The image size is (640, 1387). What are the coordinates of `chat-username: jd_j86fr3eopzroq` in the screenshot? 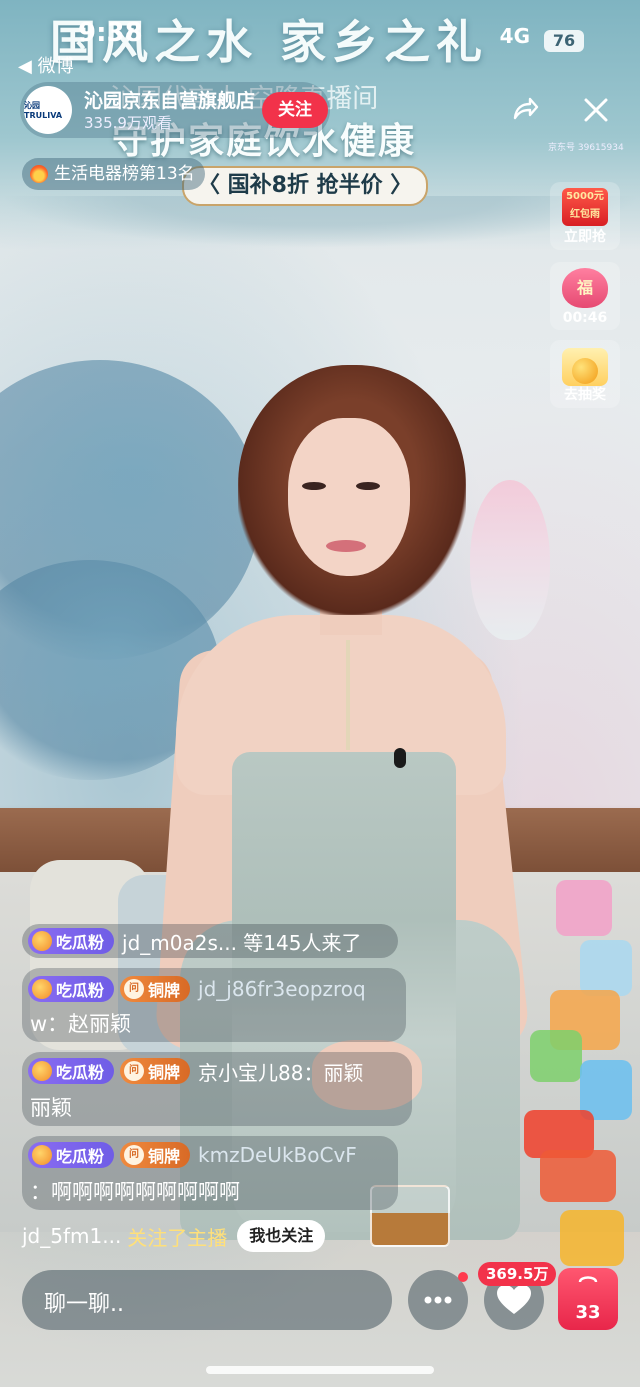 It's located at (282, 989).